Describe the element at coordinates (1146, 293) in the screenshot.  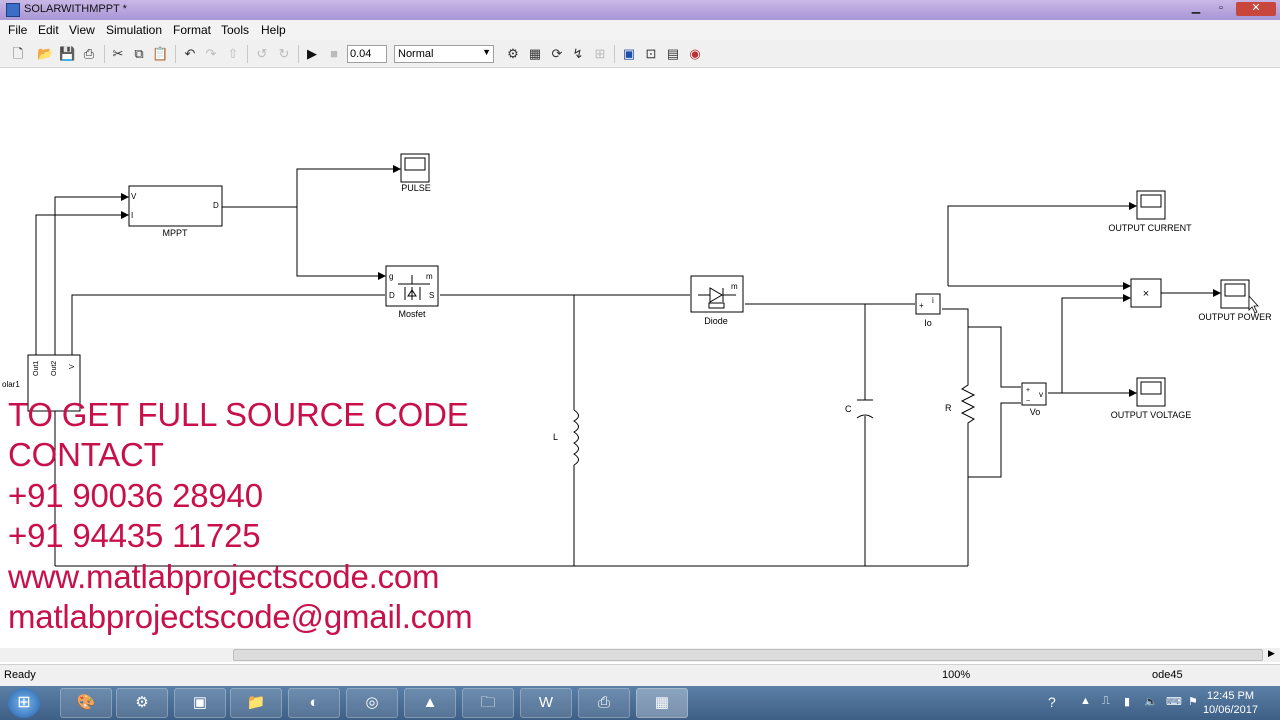
I see `product-block: ×` at that location.